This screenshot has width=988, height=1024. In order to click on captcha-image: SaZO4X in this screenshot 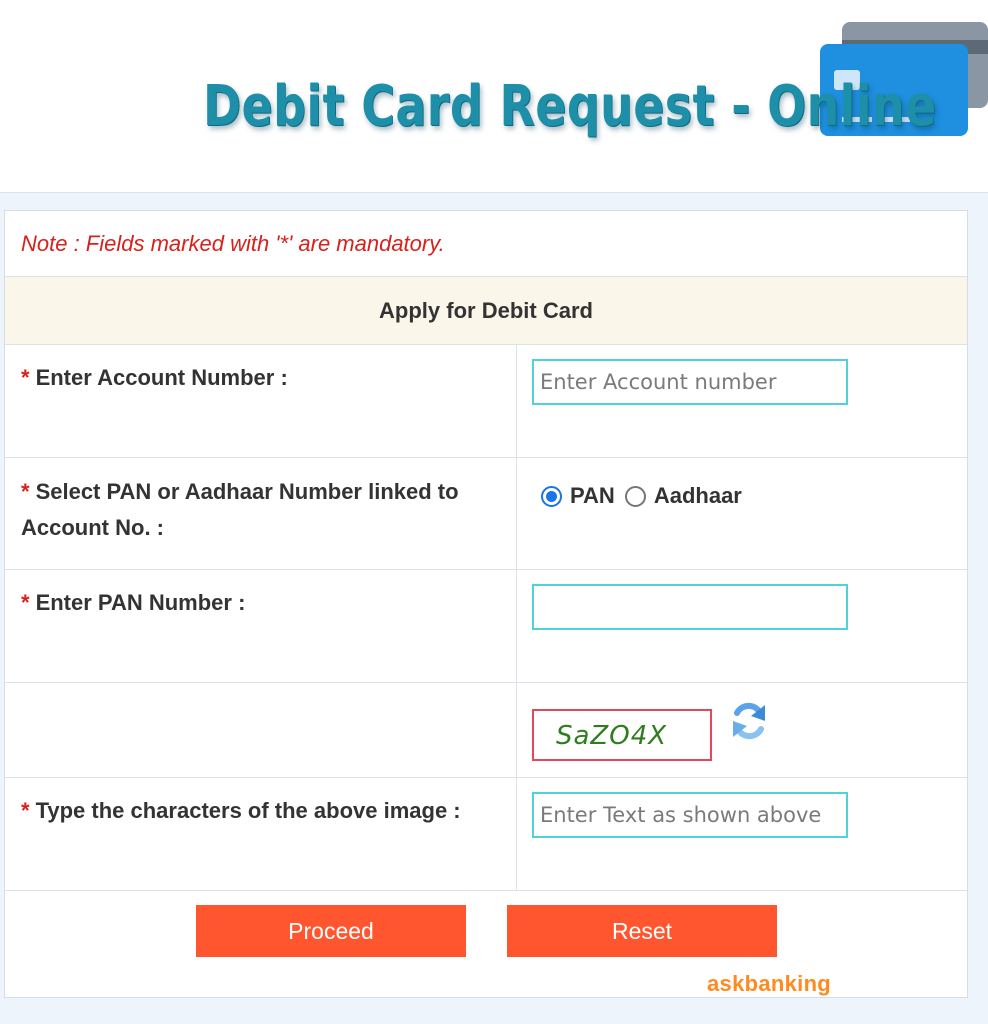, I will do `click(622, 735)`.